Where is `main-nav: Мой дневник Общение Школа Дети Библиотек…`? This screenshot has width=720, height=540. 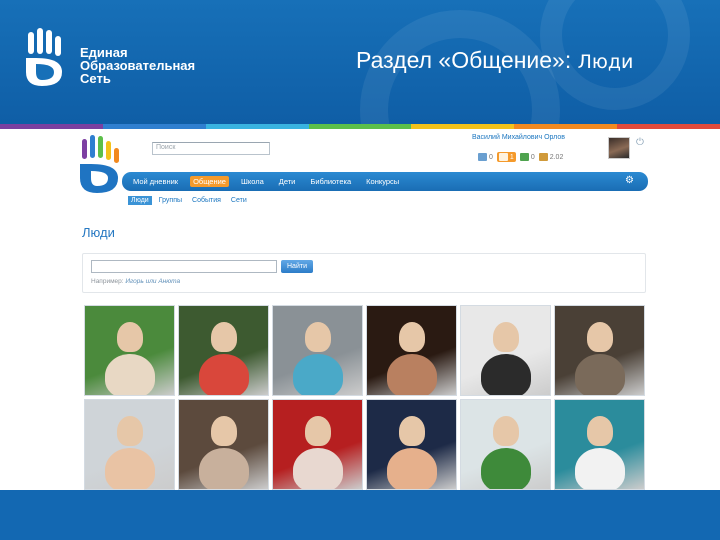 main-nav: Мой дневник Общение Школа Дети Библиотек… is located at coordinates (385, 181).